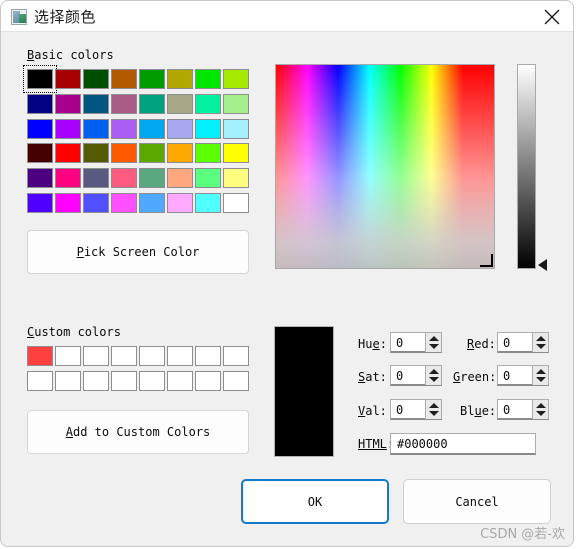  Describe the element at coordinates (523, 409) in the screenshot. I see `blue-spinbox: 0` at that location.